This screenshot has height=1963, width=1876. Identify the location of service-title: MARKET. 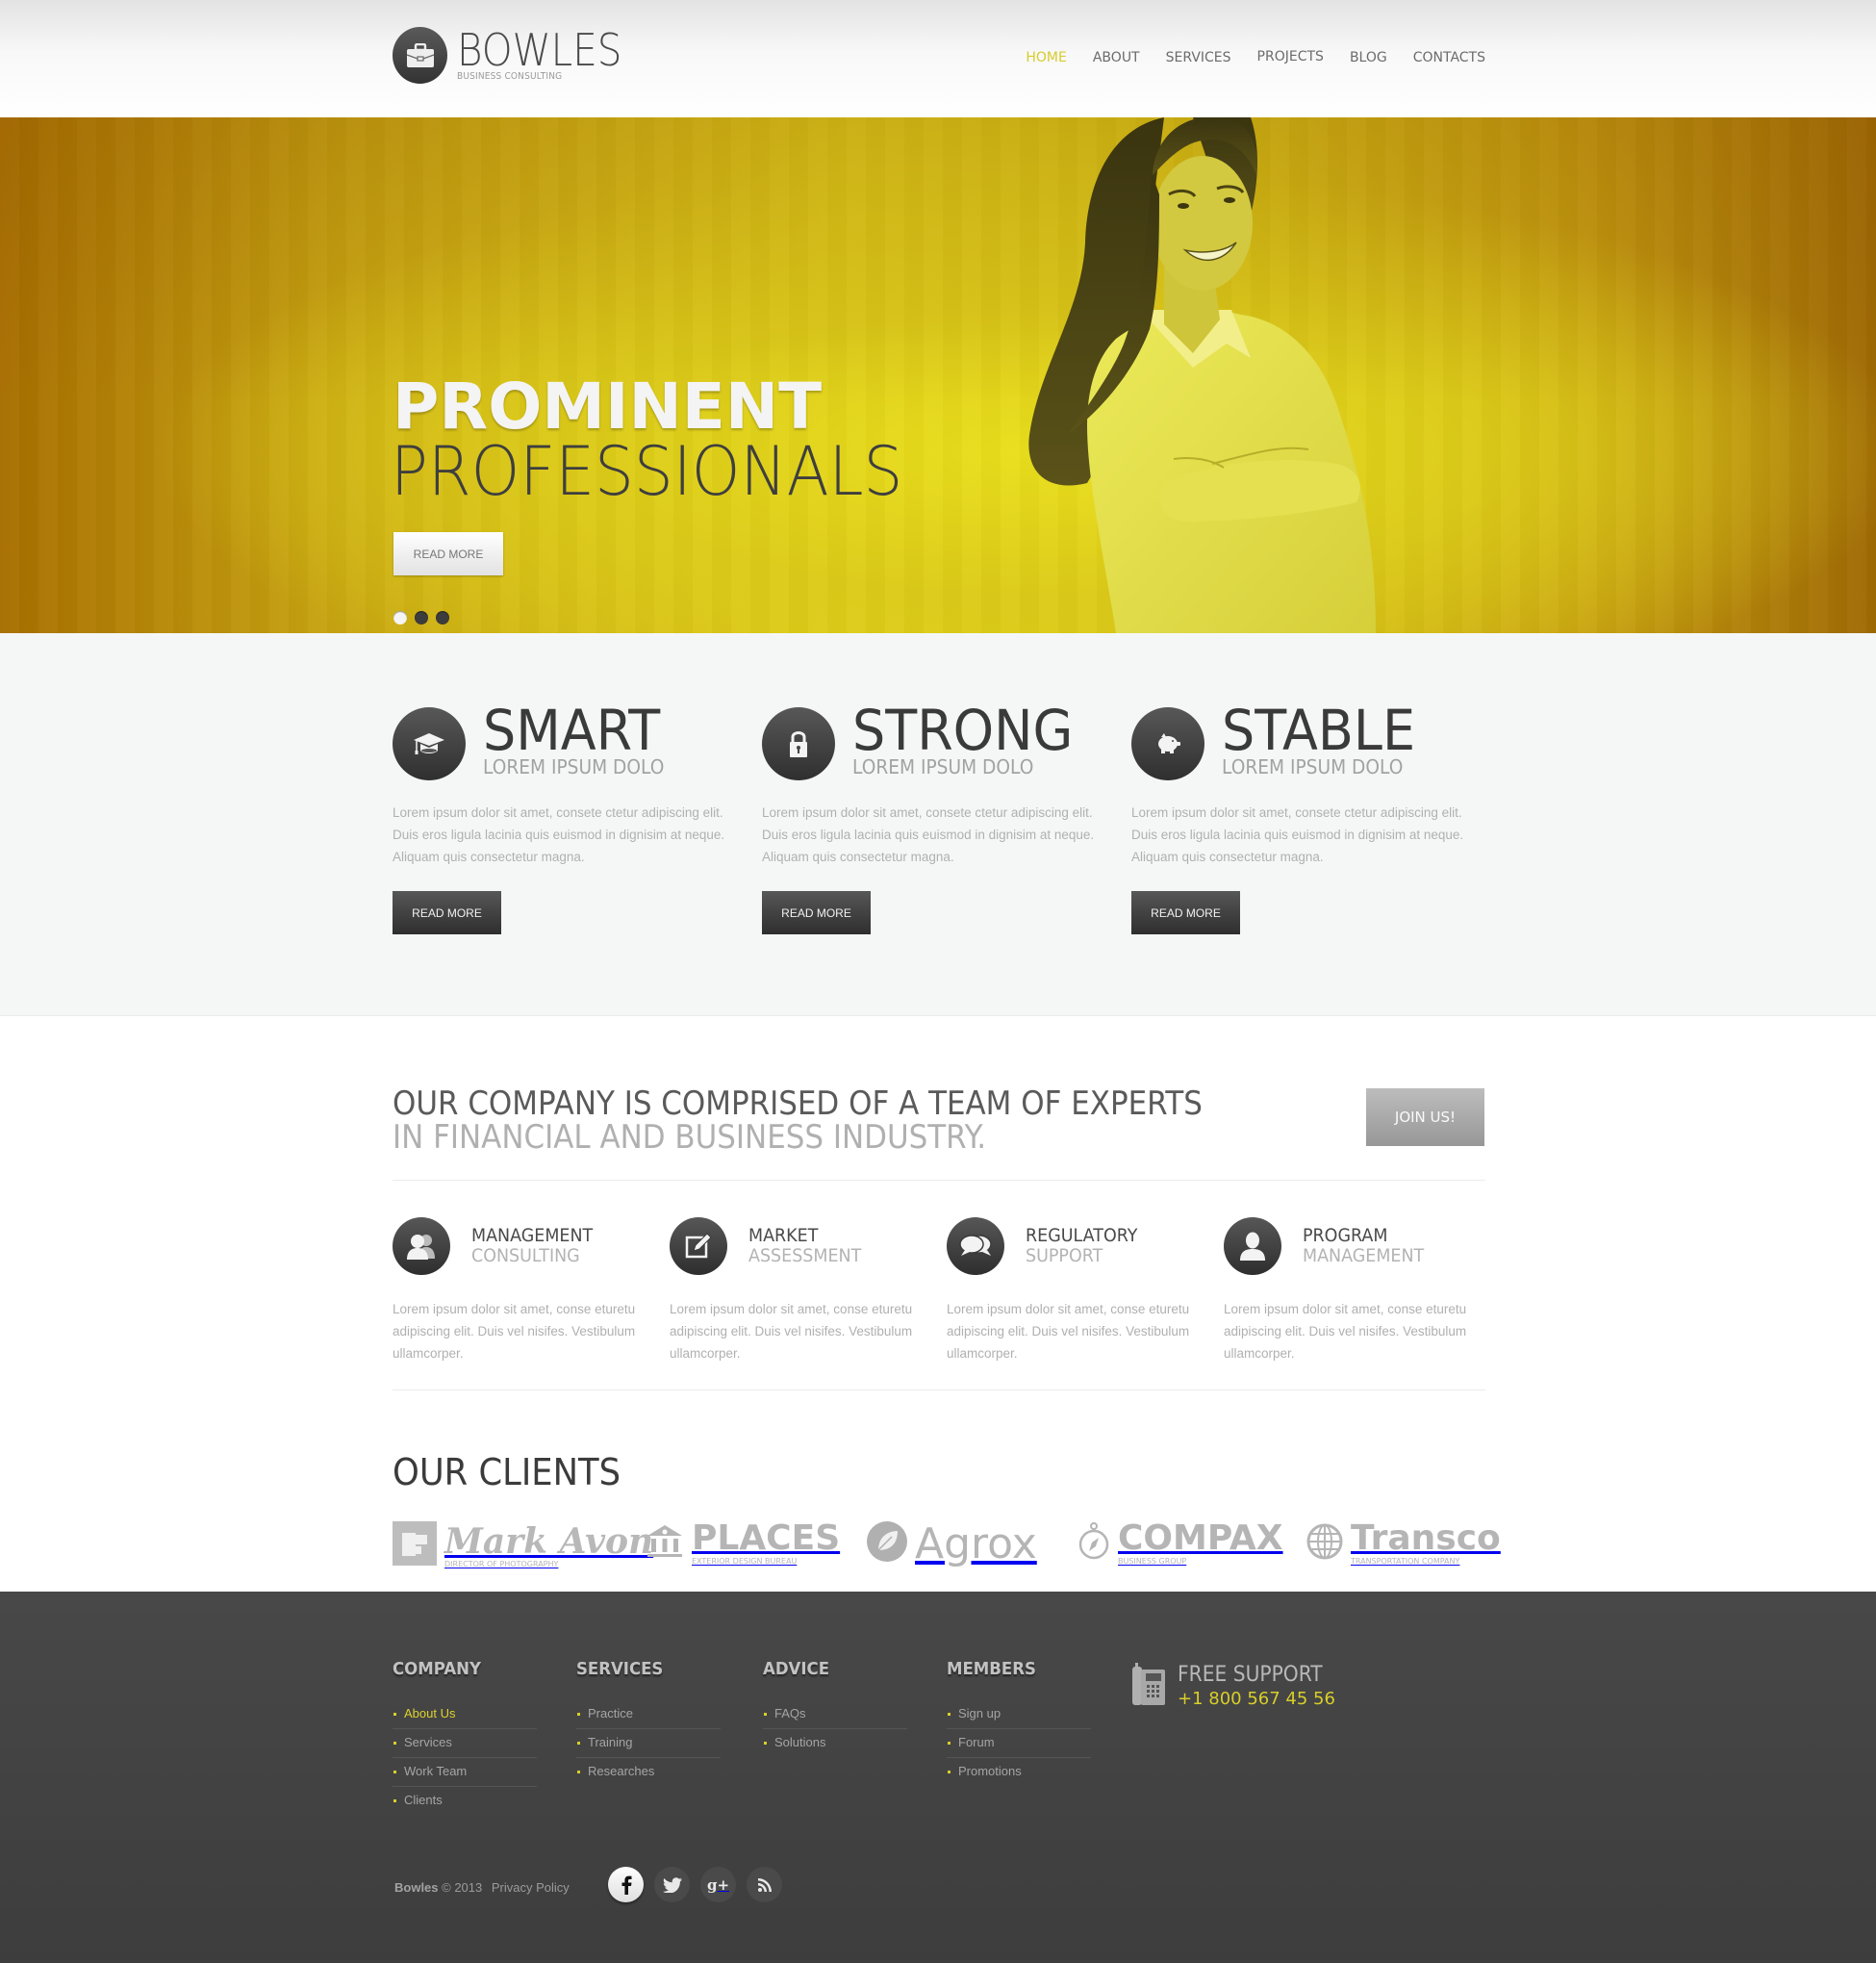
(783, 1235).